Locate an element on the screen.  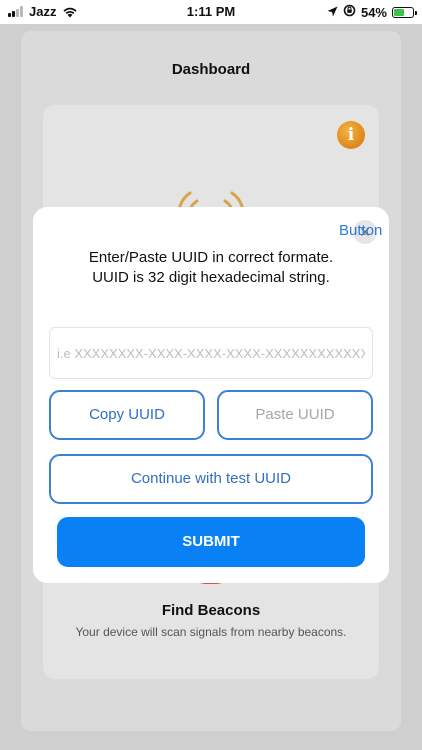
paste-uuid-button: Paste UUID is located at coordinates (295, 415).